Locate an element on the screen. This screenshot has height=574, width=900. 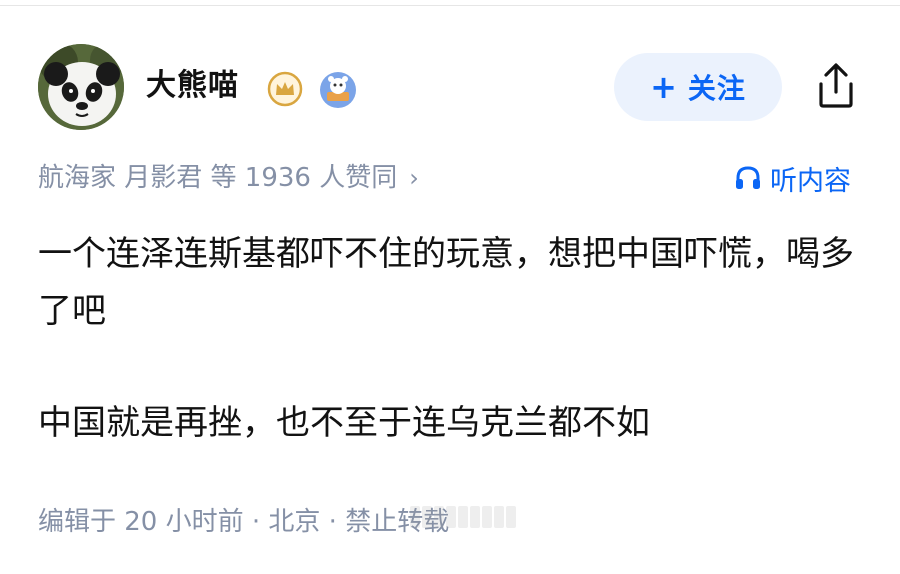
listen-label: 听内容 is located at coordinates (810, 181).